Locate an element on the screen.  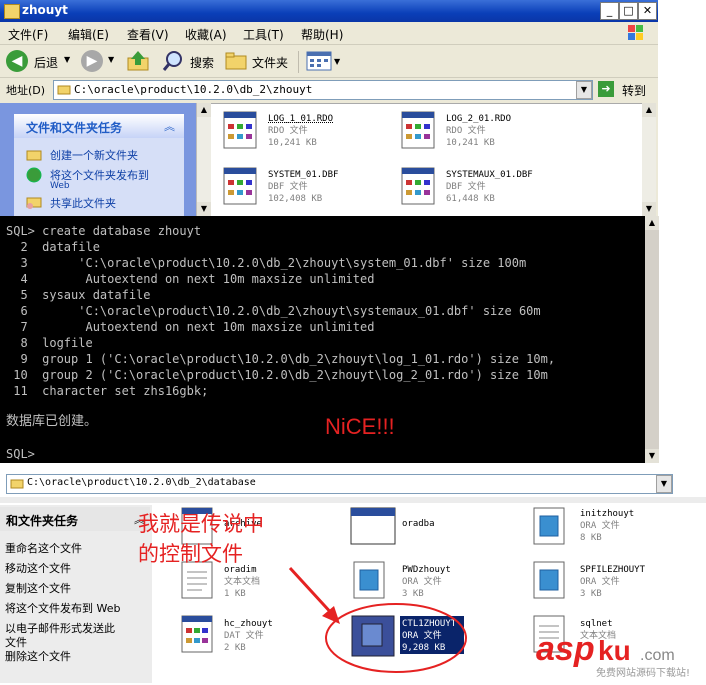
file-item: SYSTEMAUX_01.DBF DBF 文件 61,448 KB is located at coordinates (500, 190).